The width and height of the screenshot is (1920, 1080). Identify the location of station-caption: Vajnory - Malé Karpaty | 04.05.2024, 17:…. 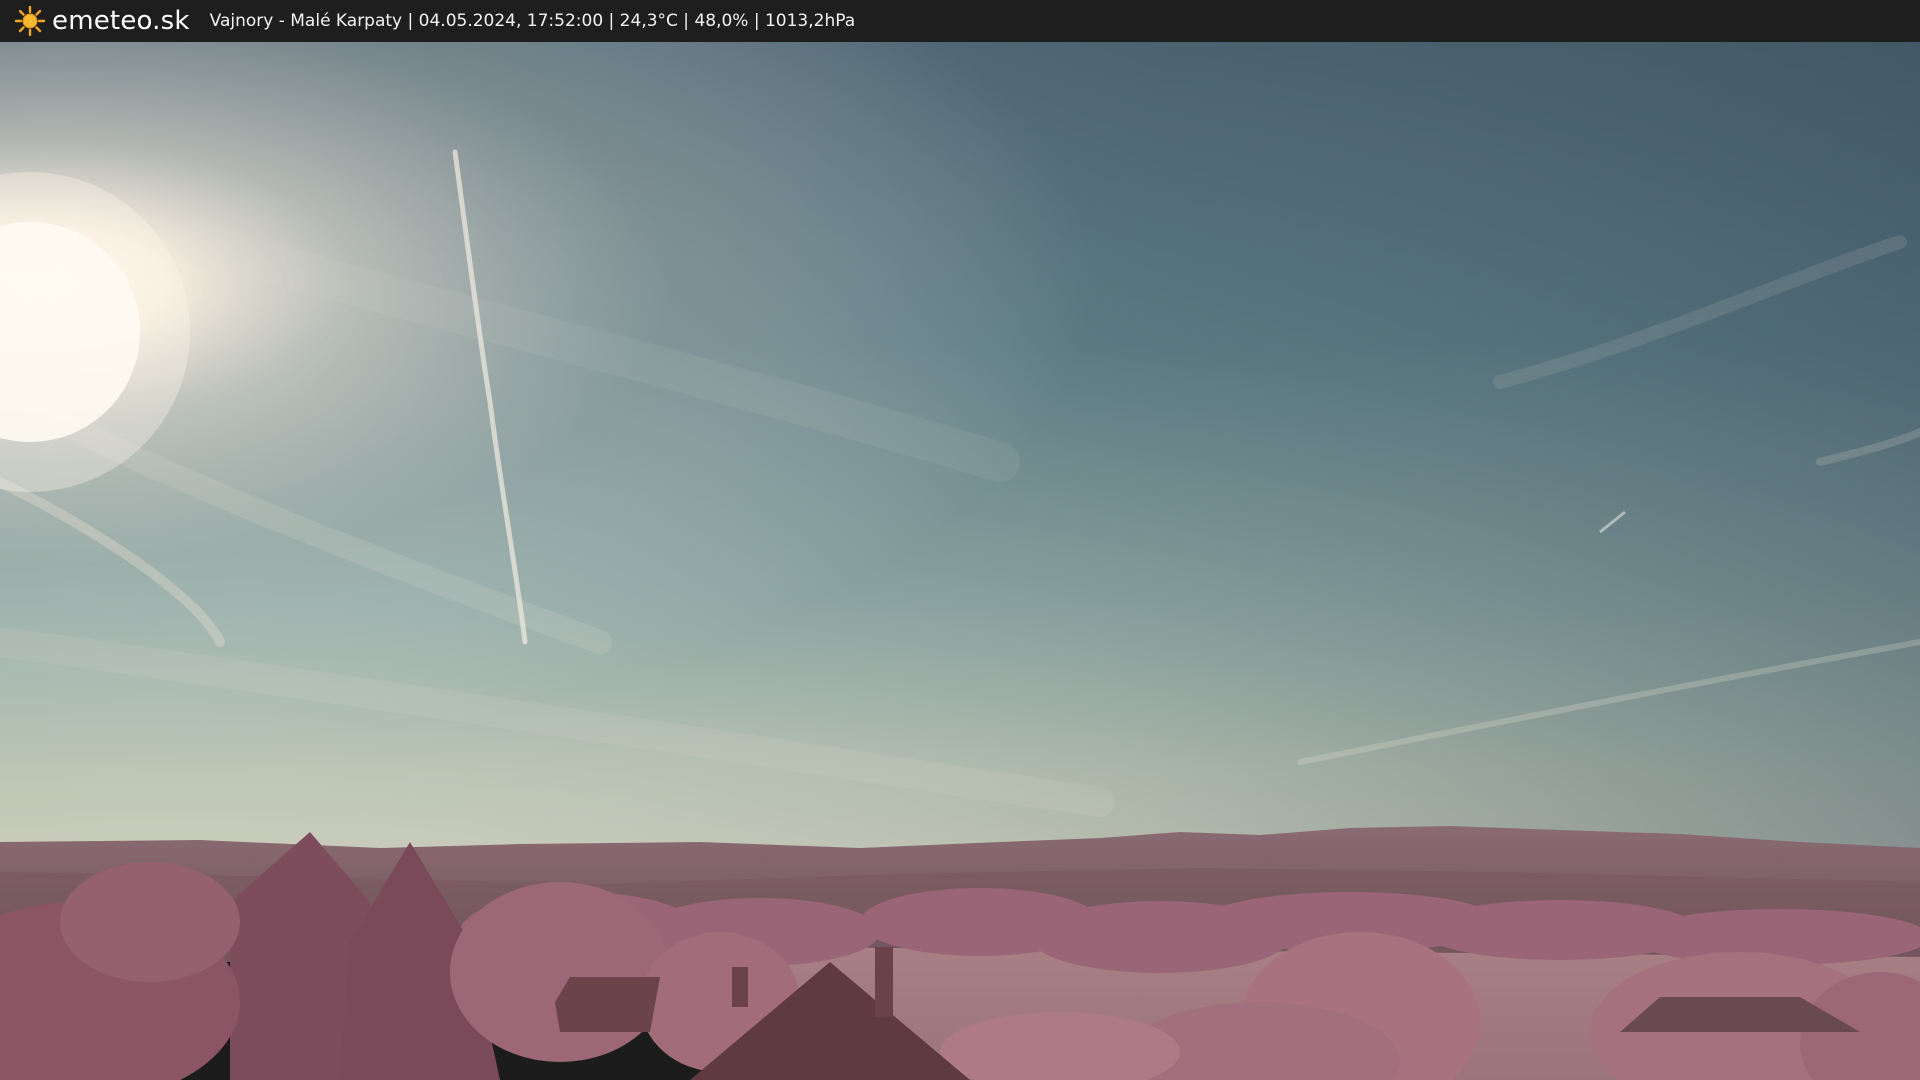
(532, 21).